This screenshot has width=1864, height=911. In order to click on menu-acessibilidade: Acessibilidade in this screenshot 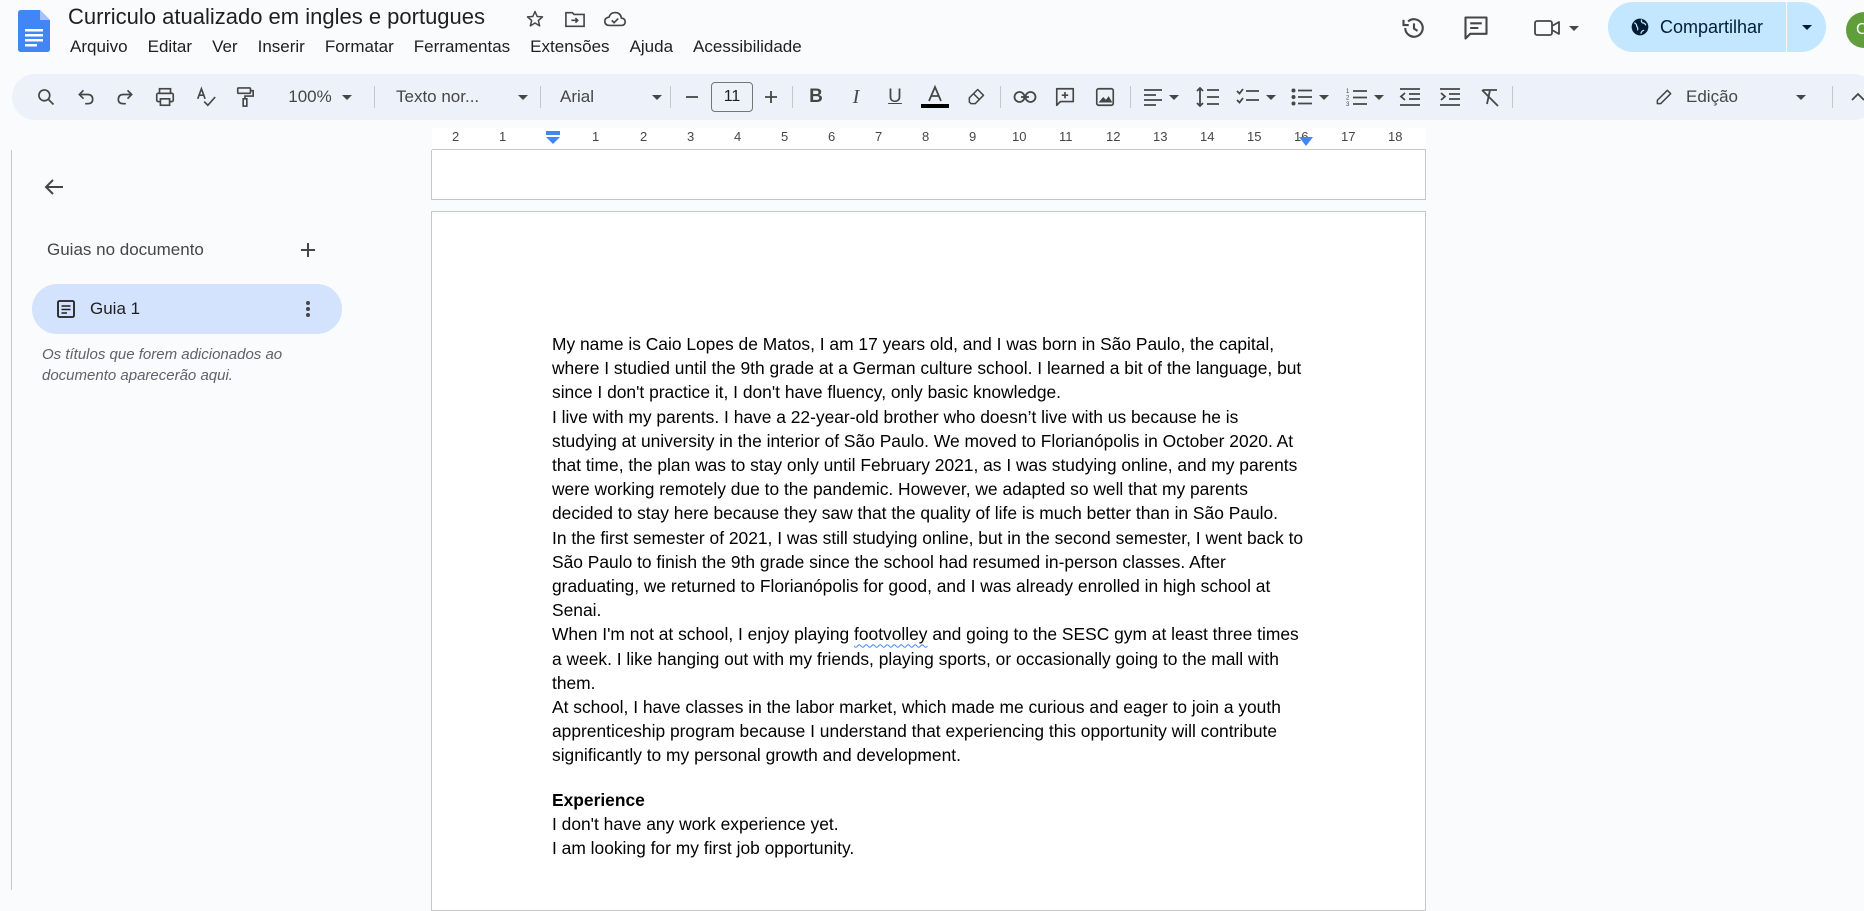, I will do `click(747, 47)`.